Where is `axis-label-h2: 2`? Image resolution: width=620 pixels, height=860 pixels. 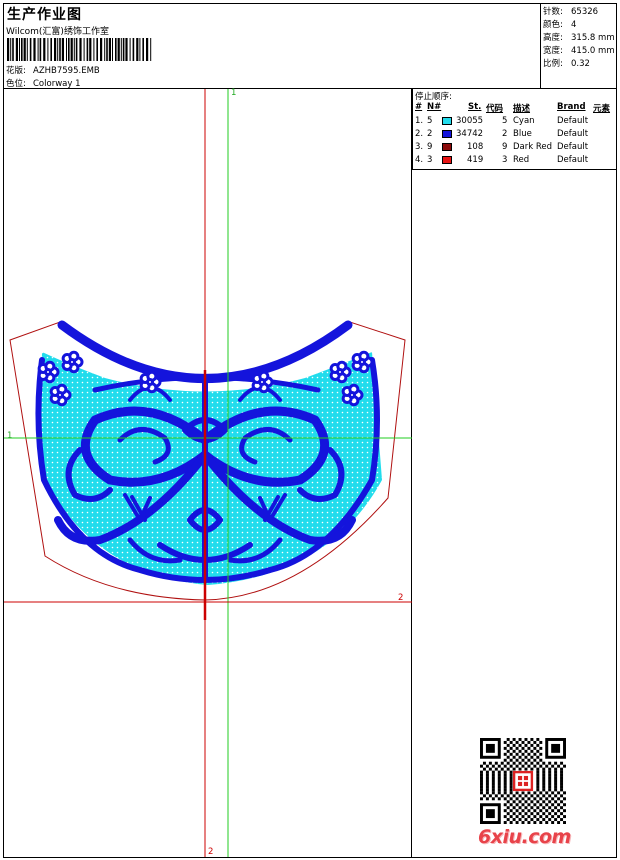
axis-label-h2: 2 is located at coordinates (401, 598).